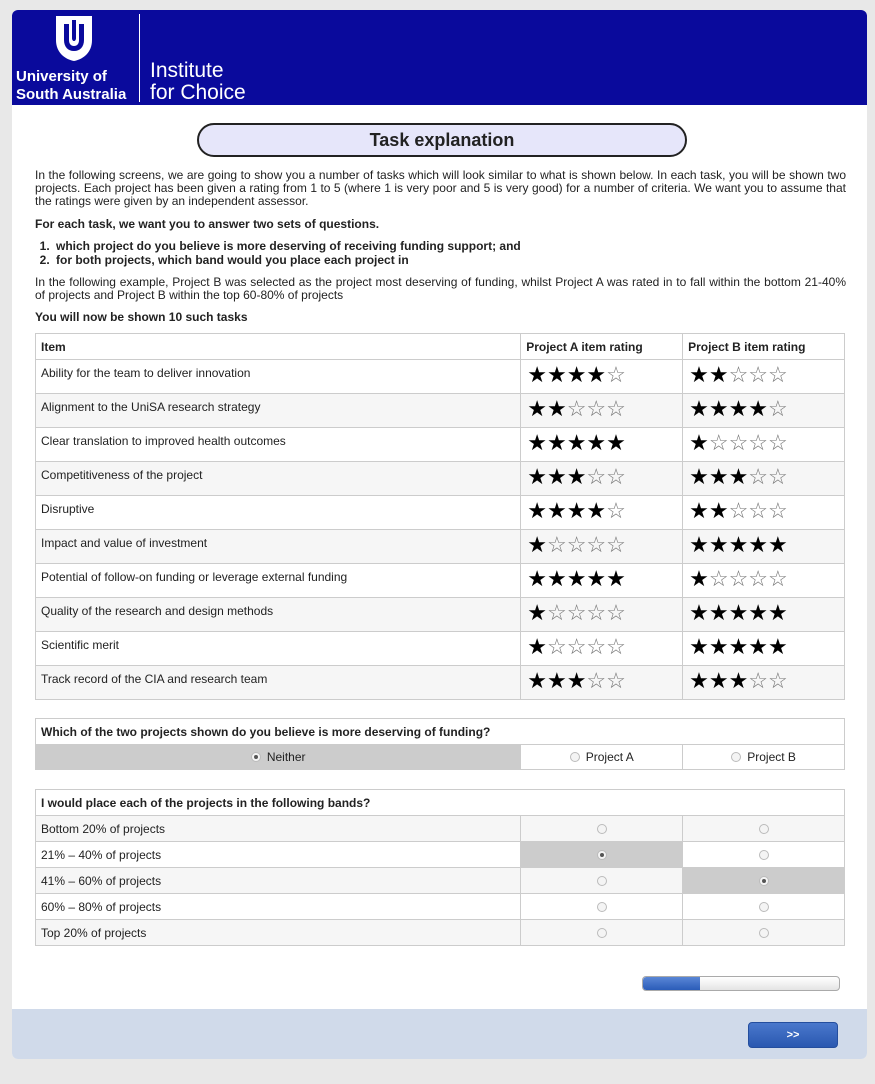 The height and width of the screenshot is (1084, 875). I want to click on rating-row: Scientific merit ★☆☆☆☆ ★★★★★, so click(439, 648).